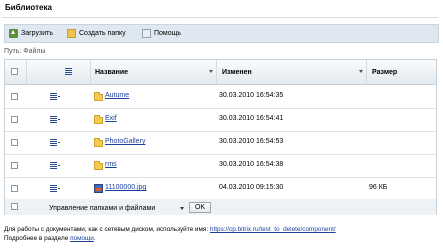  I want to click on table-row: rms 30.03.2010 16:54:38, so click(220, 166).